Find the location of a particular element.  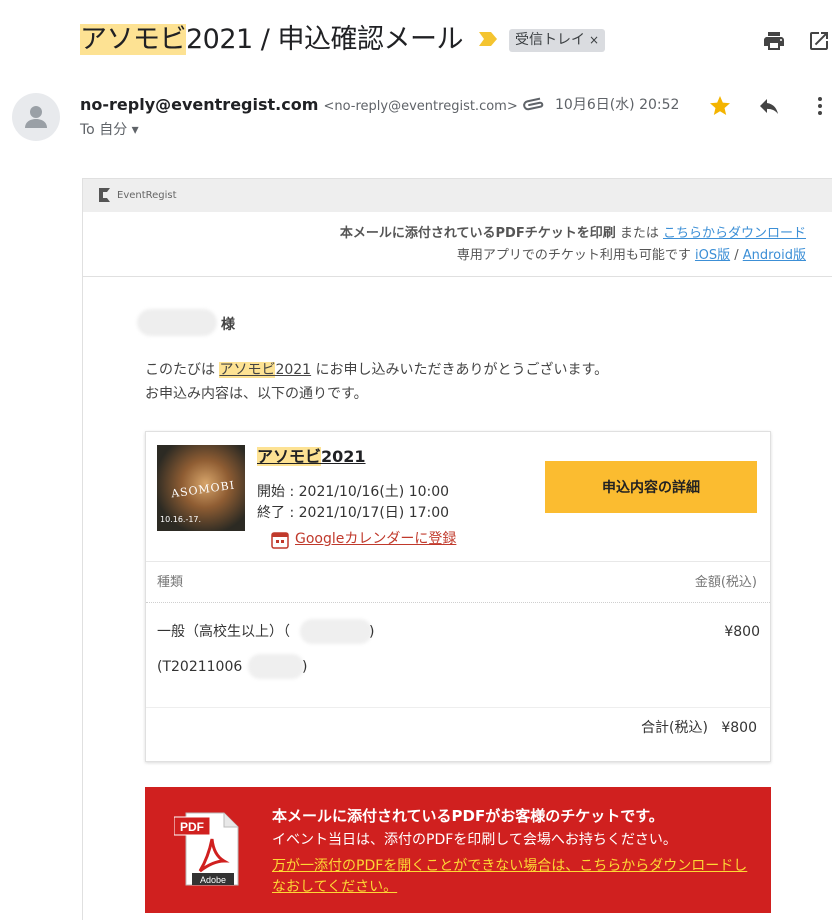

recipient-line: To 自分 ▾ is located at coordinates (109, 130).